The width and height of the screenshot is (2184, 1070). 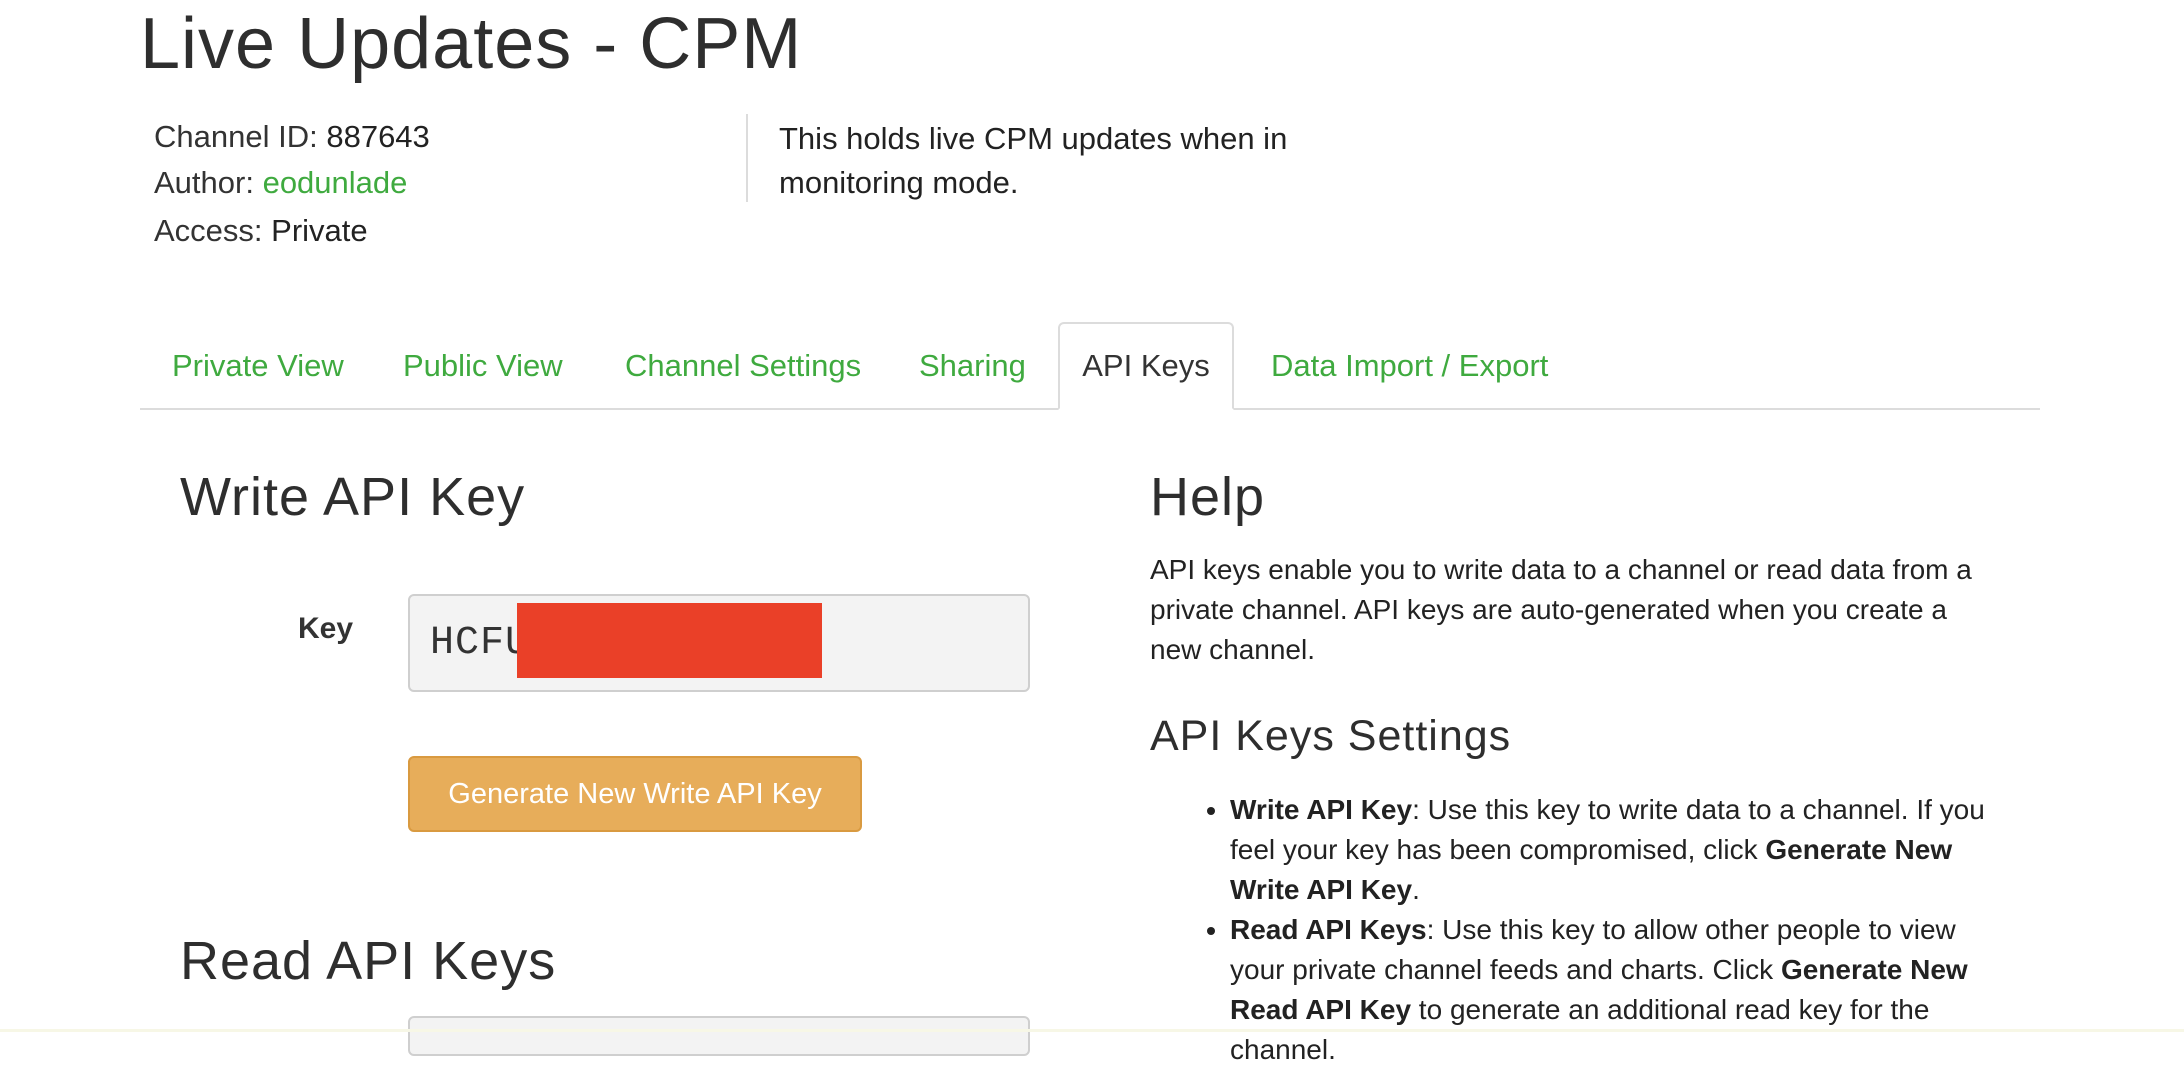 I want to click on meta-divider, so click(x=747, y=158).